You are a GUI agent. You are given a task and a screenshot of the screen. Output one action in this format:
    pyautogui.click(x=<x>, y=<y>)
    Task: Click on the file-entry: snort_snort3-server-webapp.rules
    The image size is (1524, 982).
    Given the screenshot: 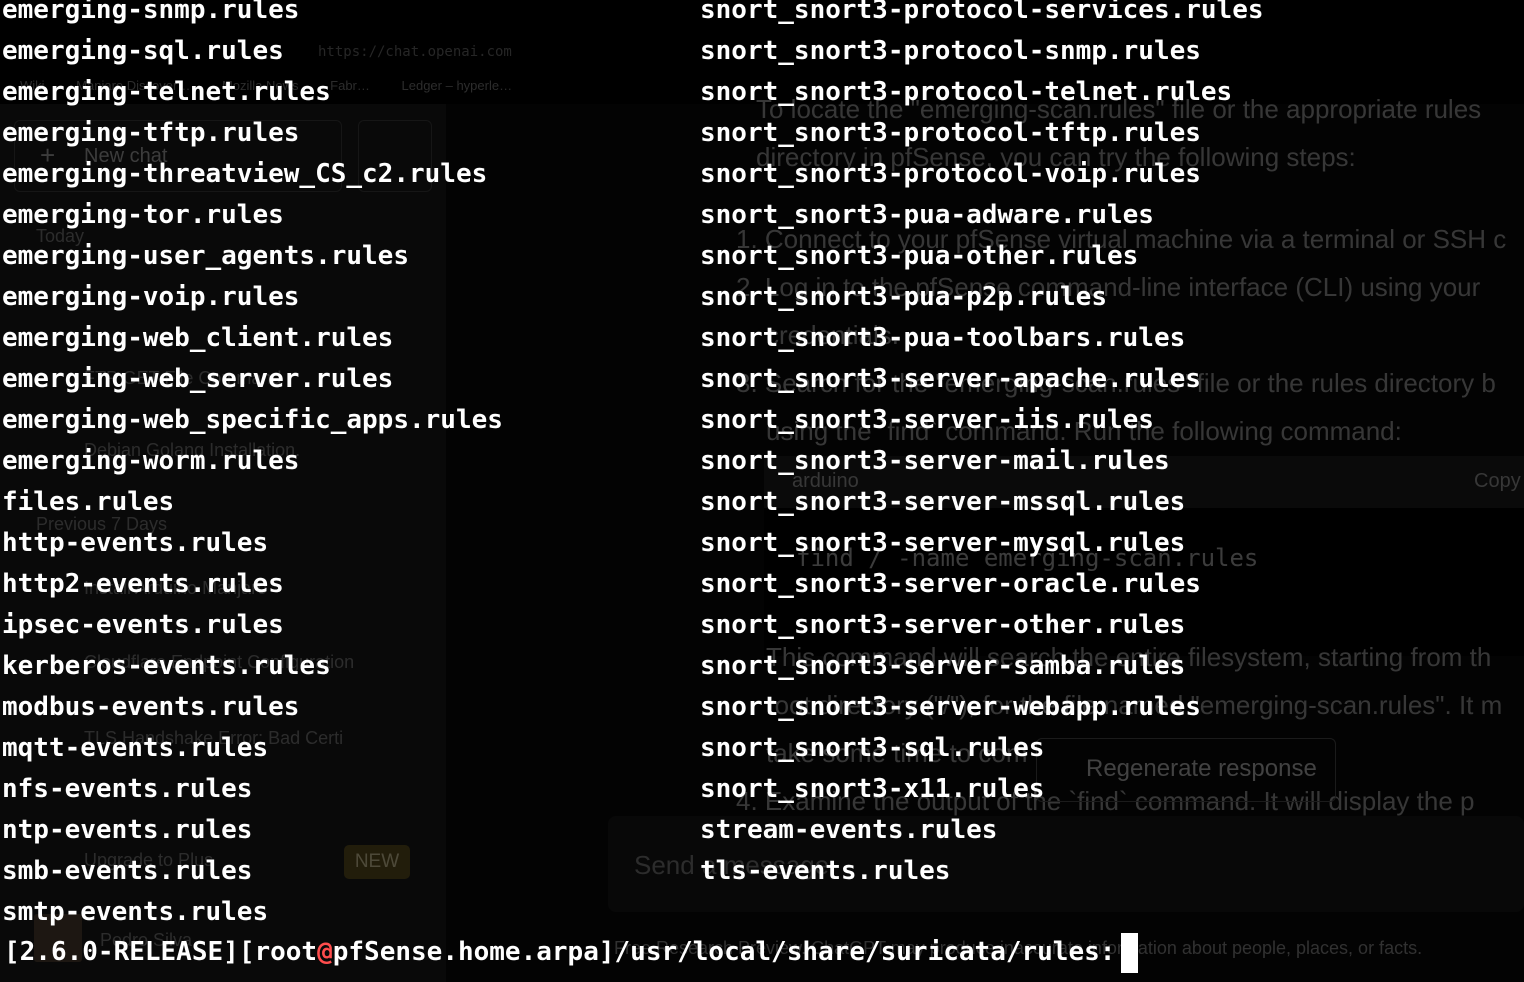 What is the action you would take?
    pyautogui.click(x=950, y=707)
    